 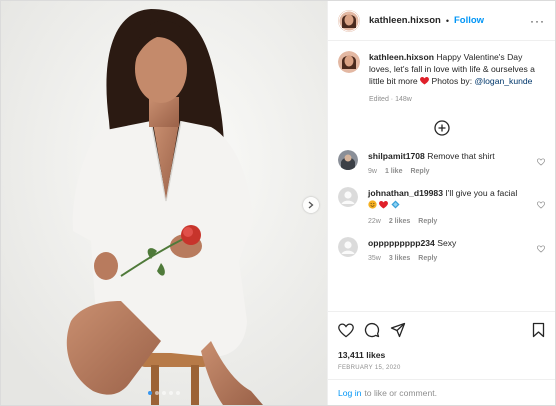 I want to click on comment-text: oppppppppp234 Sexy, so click(x=452, y=243).